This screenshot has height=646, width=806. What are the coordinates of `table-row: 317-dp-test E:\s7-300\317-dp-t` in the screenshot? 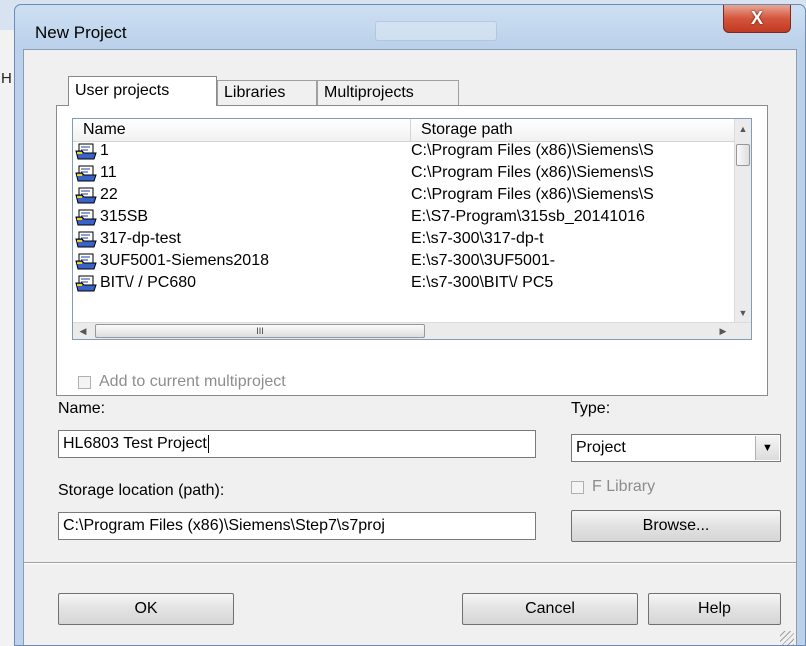 It's located at (405, 239).